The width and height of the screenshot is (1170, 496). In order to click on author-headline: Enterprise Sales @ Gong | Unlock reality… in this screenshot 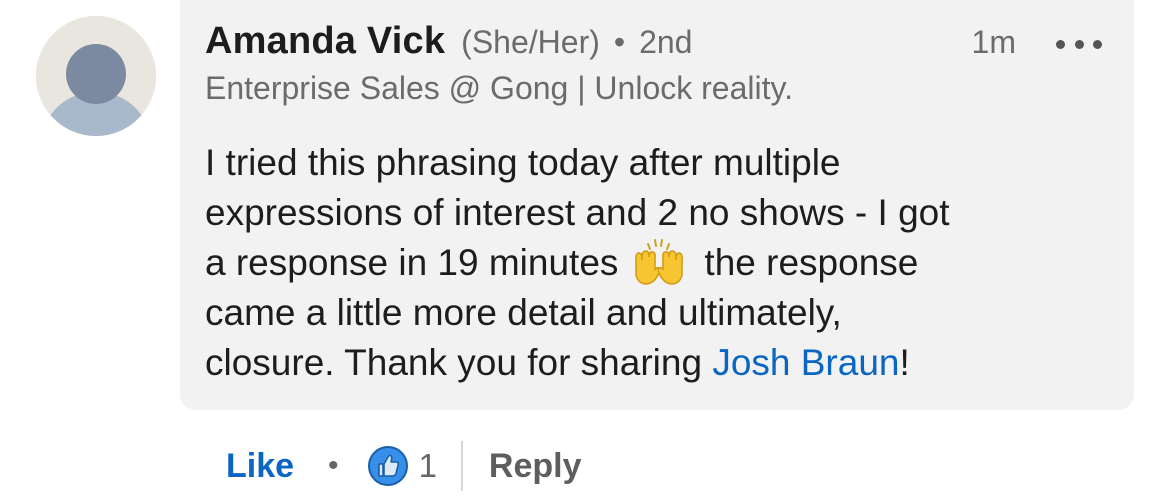, I will do `click(499, 88)`.